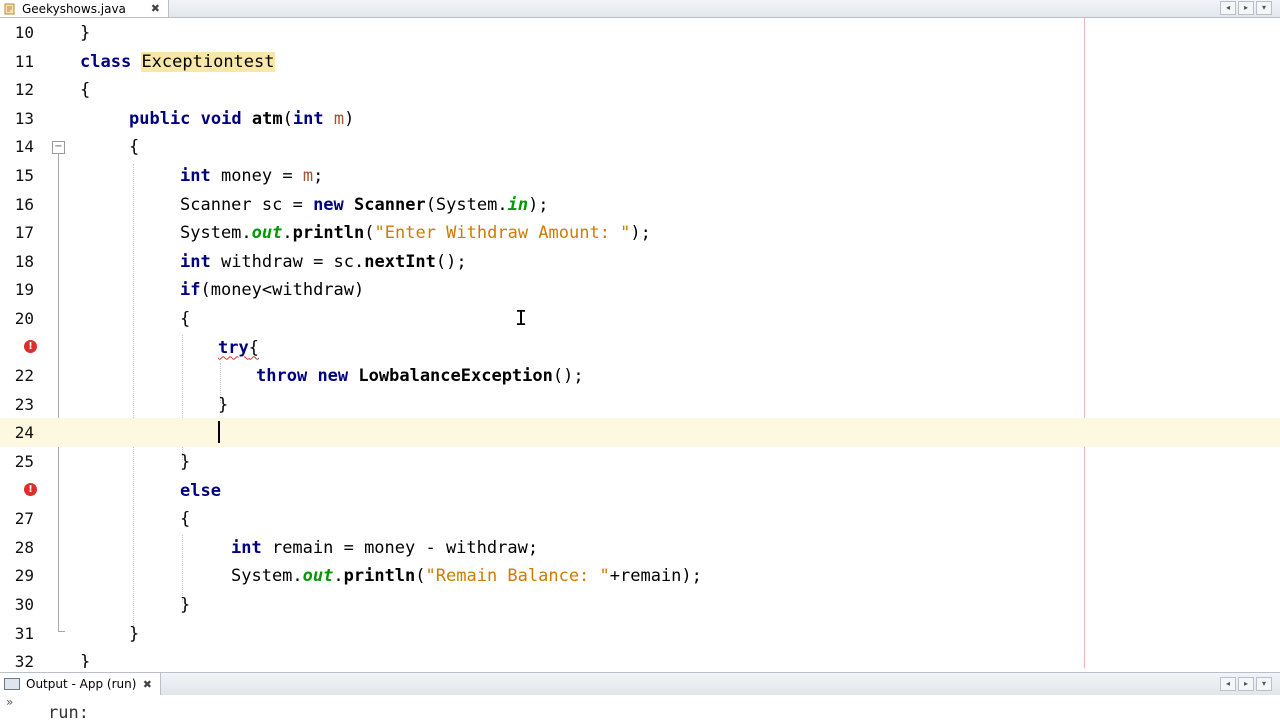  I want to click on line-number: 20, so click(24, 318).